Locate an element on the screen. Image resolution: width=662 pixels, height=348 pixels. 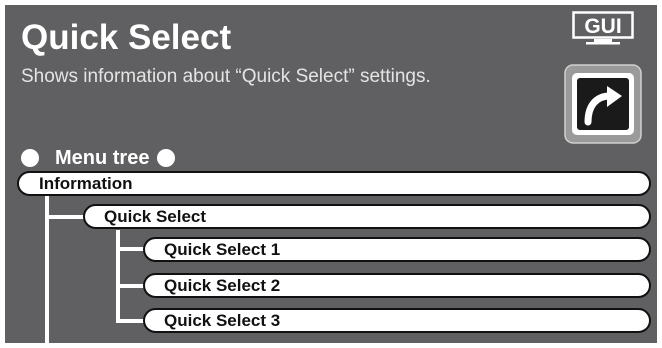
menu-tree-heading: Menu tree is located at coordinates (98, 158).